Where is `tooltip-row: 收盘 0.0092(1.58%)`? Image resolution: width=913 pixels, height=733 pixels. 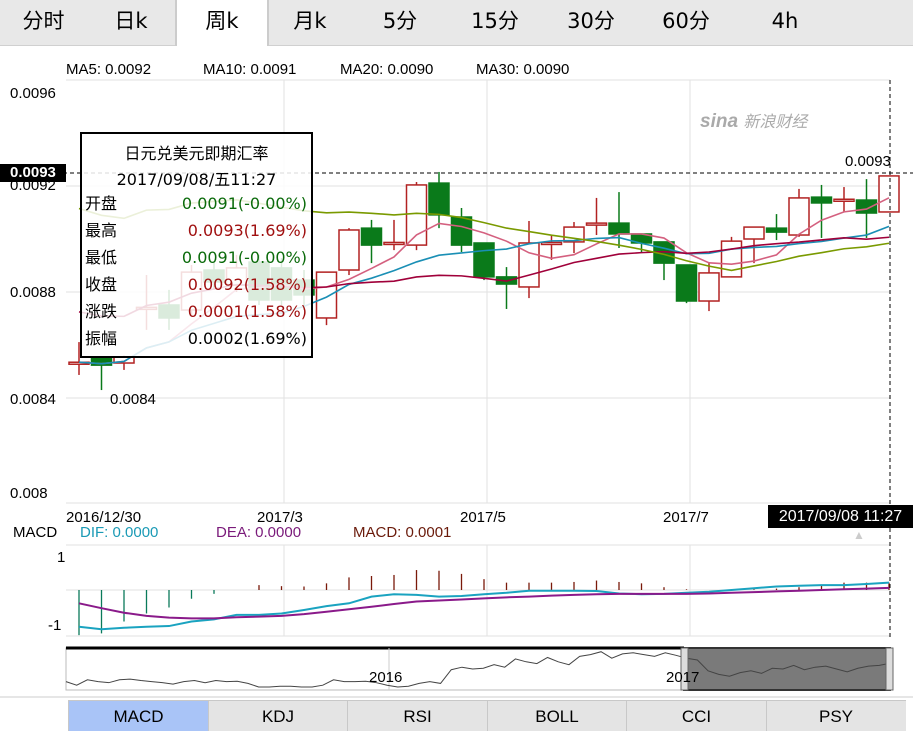 tooltip-row: 收盘 0.0092(1.58%) is located at coordinates (196, 284).